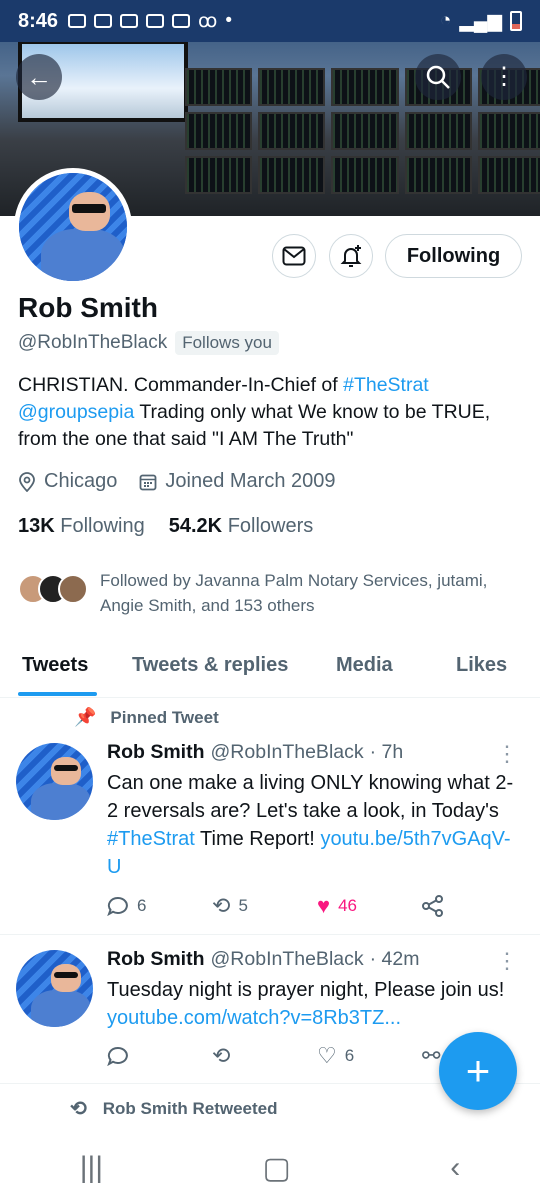 This screenshot has height=1200, width=540. I want to click on tweet-hashtag-link: #TheStrat, so click(151, 839).